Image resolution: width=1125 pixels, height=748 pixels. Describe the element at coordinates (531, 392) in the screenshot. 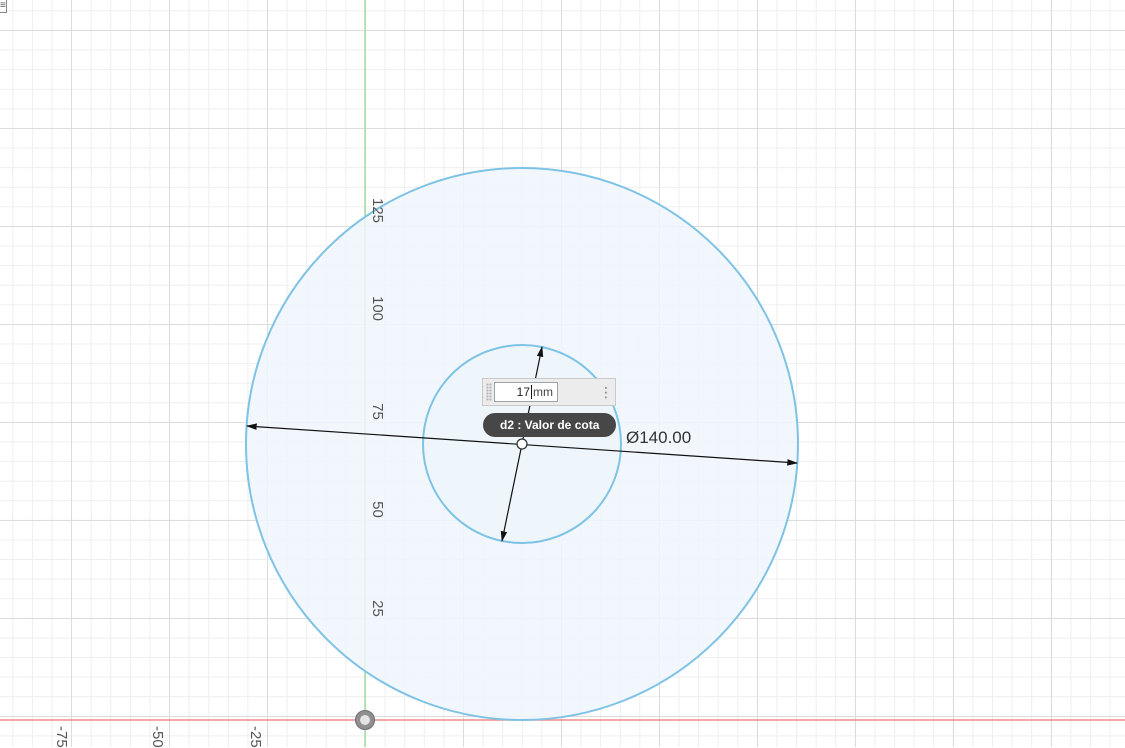

I see `text-caret` at that location.